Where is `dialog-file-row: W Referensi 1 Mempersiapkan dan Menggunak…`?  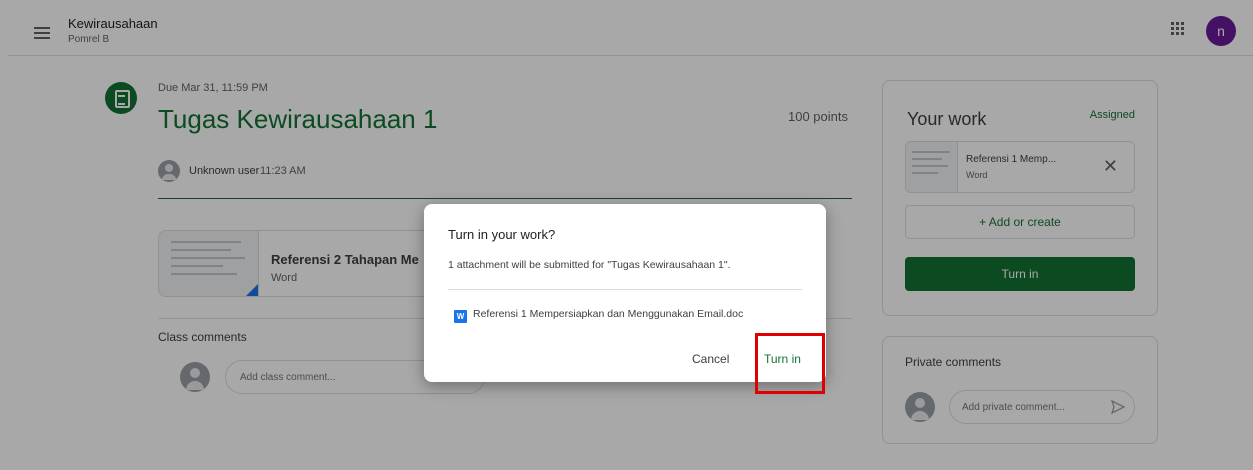
dialog-file-row: W Referensi 1 Mempersiapkan dan Menggunak… is located at coordinates (598, 315).